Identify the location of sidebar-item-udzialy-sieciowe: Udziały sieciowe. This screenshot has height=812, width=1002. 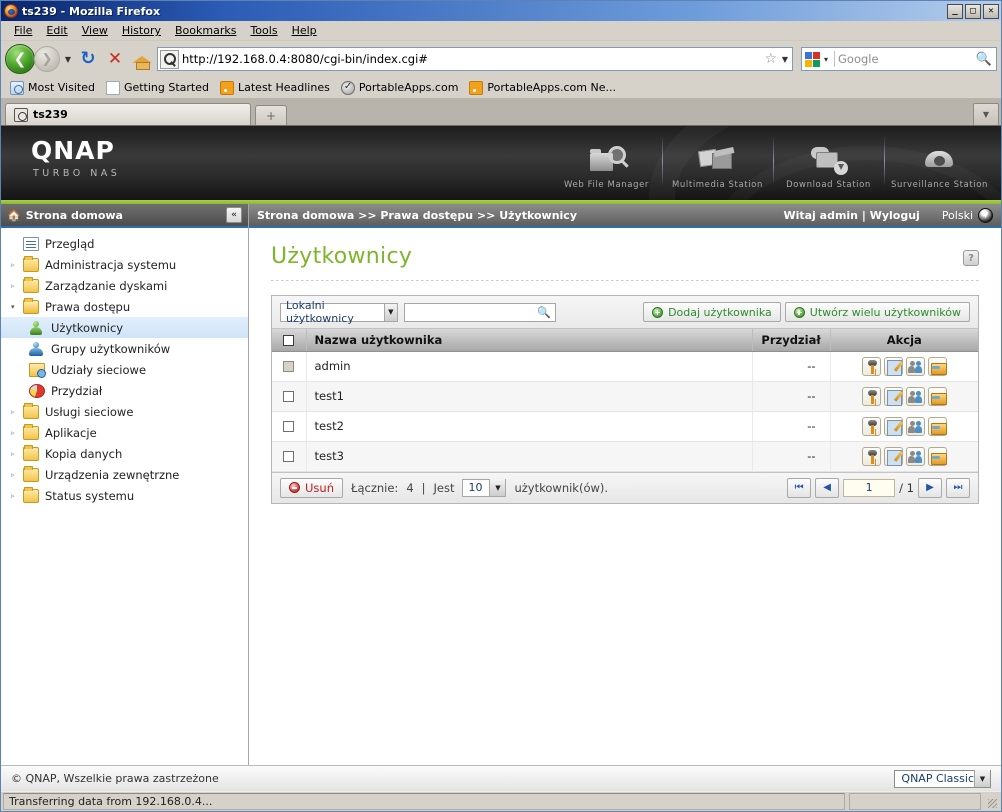
(124, 369).